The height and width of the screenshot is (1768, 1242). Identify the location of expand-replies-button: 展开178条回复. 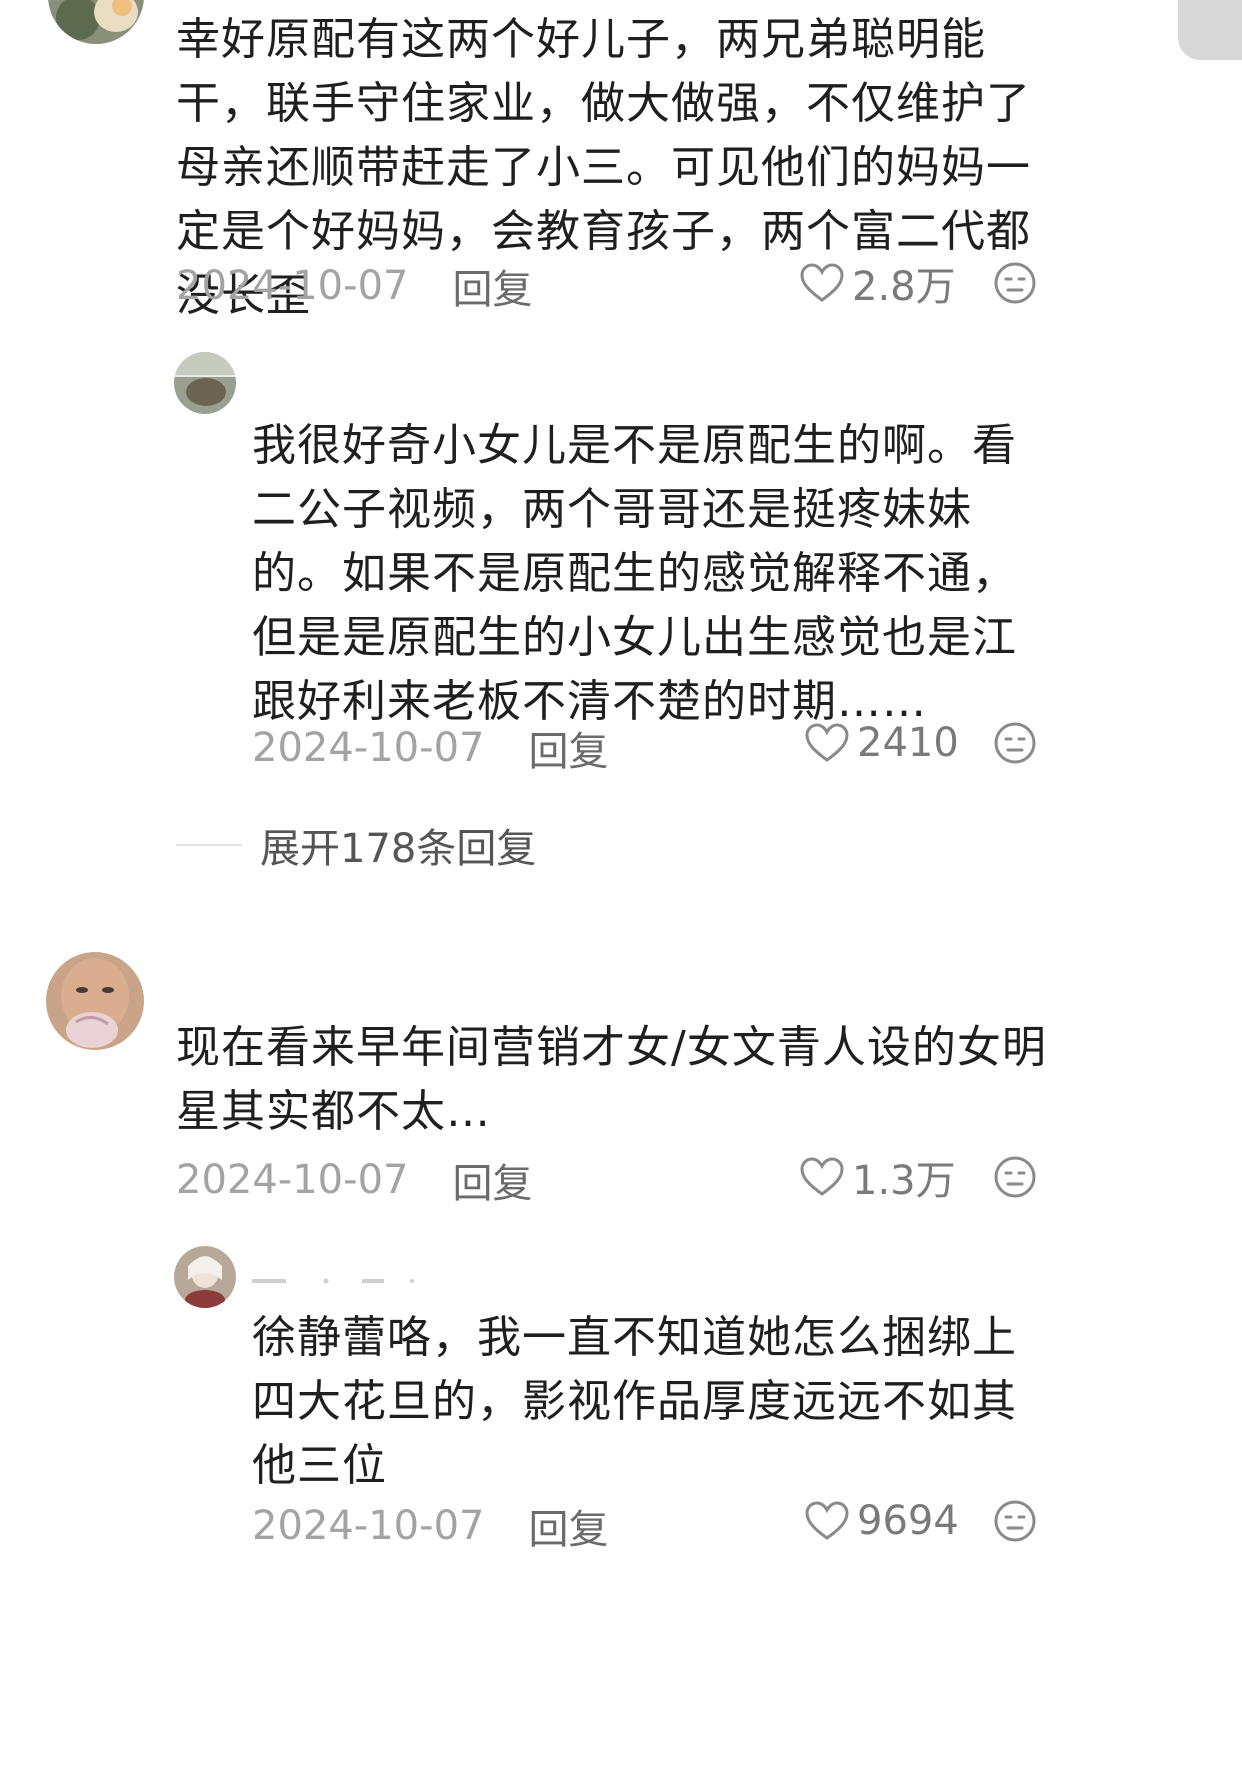
(356, 845).